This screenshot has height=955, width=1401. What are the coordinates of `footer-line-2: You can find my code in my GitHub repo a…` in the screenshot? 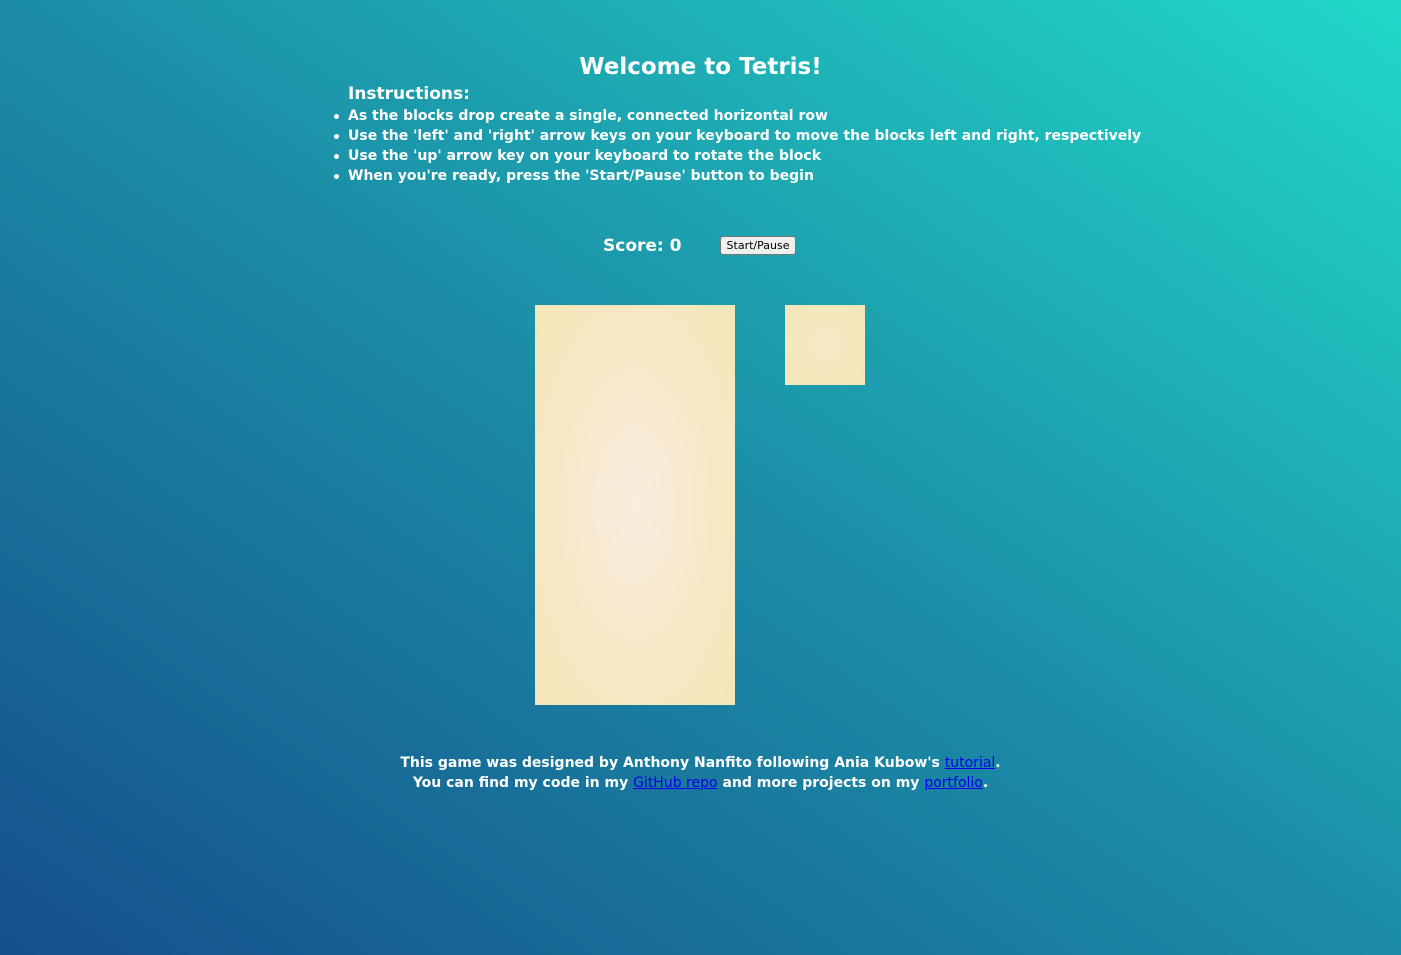 It's located at (700, 783).